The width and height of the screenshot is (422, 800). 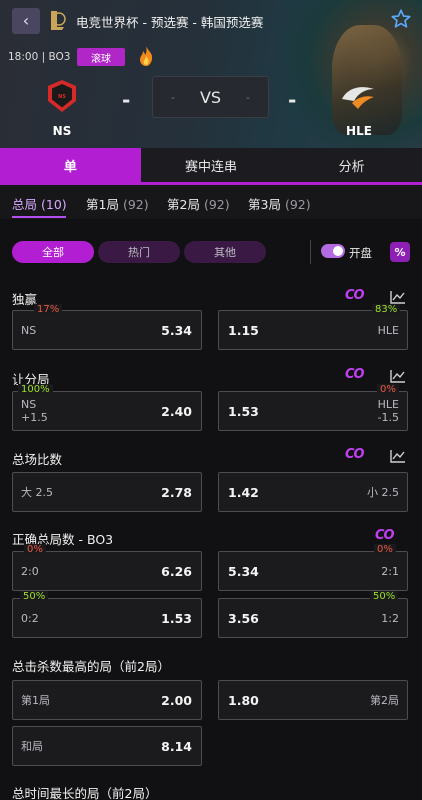 I want to click on selection-label: 第2局, so click(x=384, y=700).